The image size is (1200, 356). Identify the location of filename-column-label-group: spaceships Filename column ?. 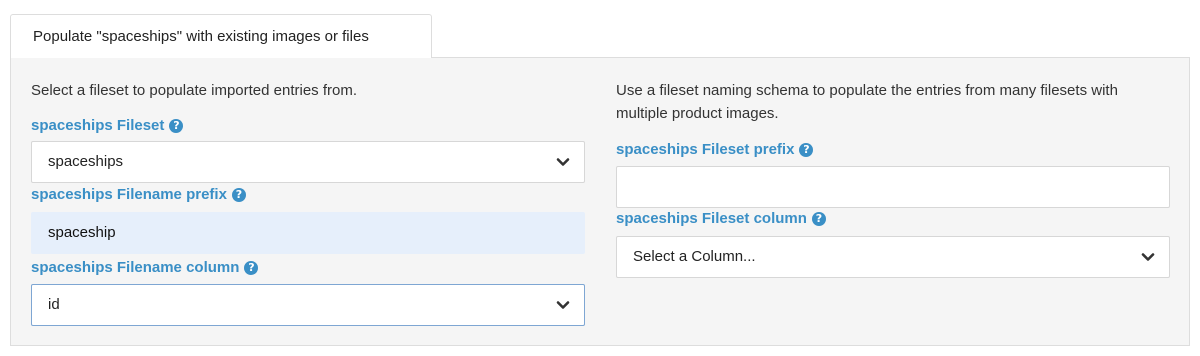
(145, 267).